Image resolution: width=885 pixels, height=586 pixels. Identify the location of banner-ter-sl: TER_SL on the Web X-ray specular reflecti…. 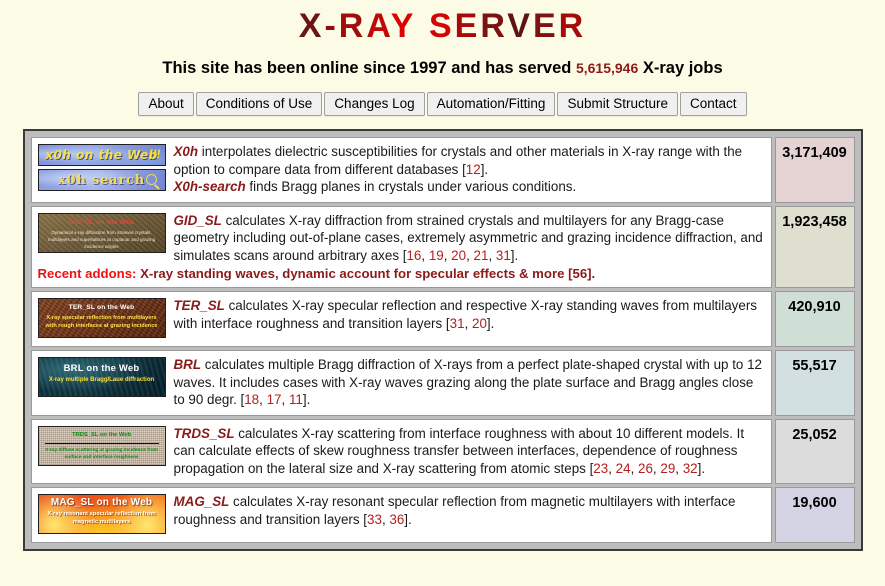
(101, 318).